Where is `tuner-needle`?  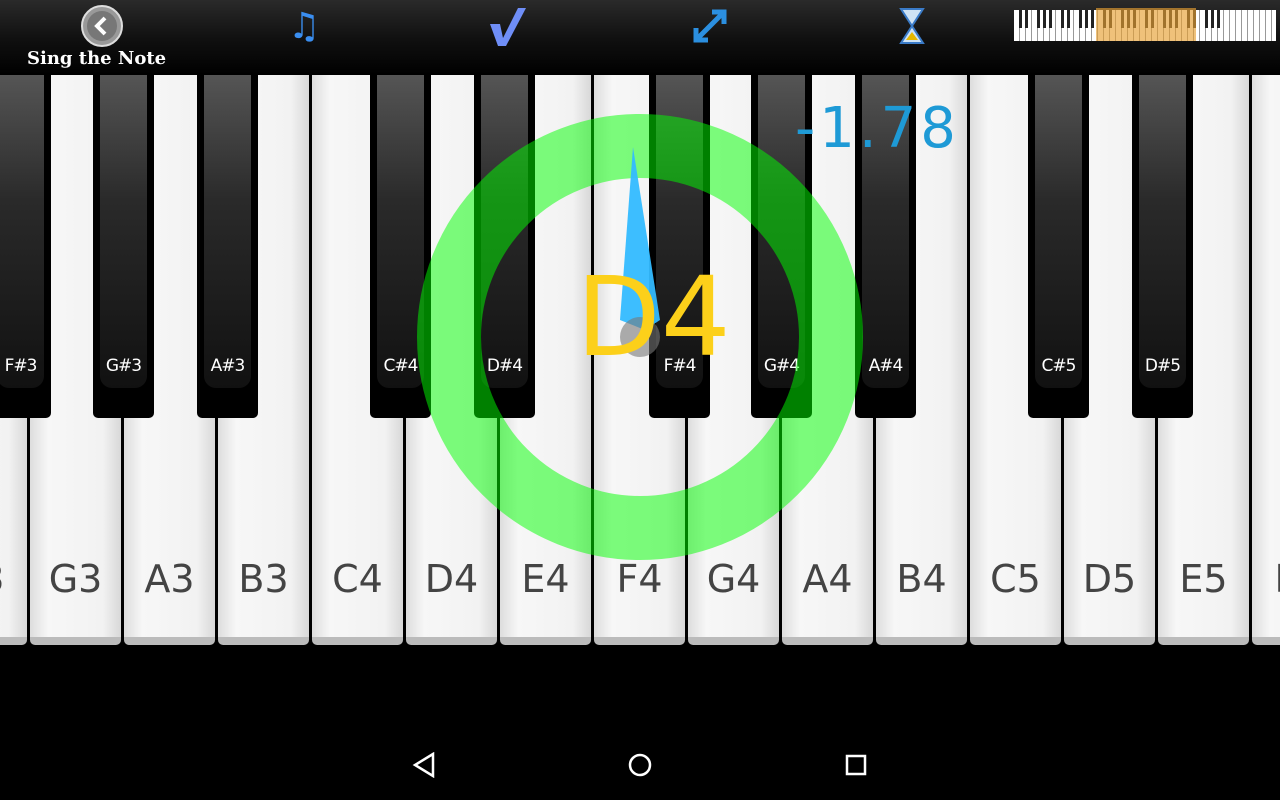
tuner-needle is located at coordinates (640, 252).